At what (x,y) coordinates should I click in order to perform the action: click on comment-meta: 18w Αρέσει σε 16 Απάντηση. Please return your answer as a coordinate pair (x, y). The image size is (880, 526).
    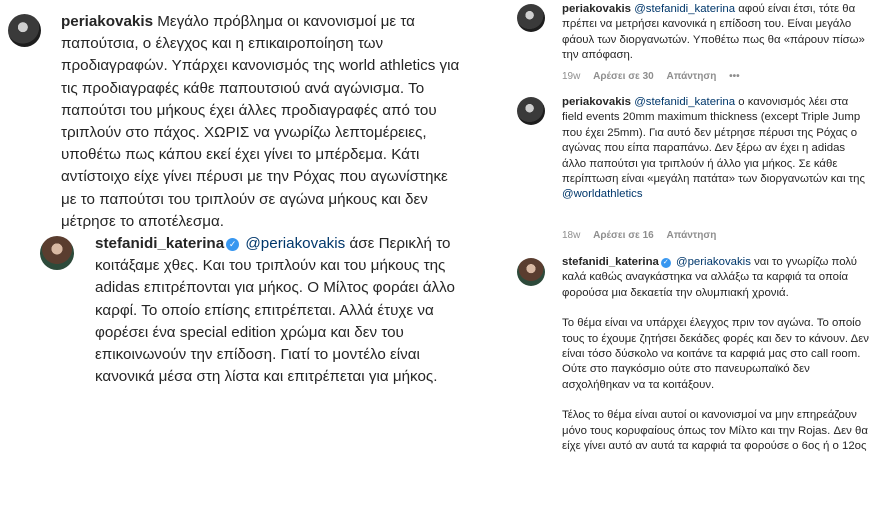
    Looking at the image, I should click on (644, 235).